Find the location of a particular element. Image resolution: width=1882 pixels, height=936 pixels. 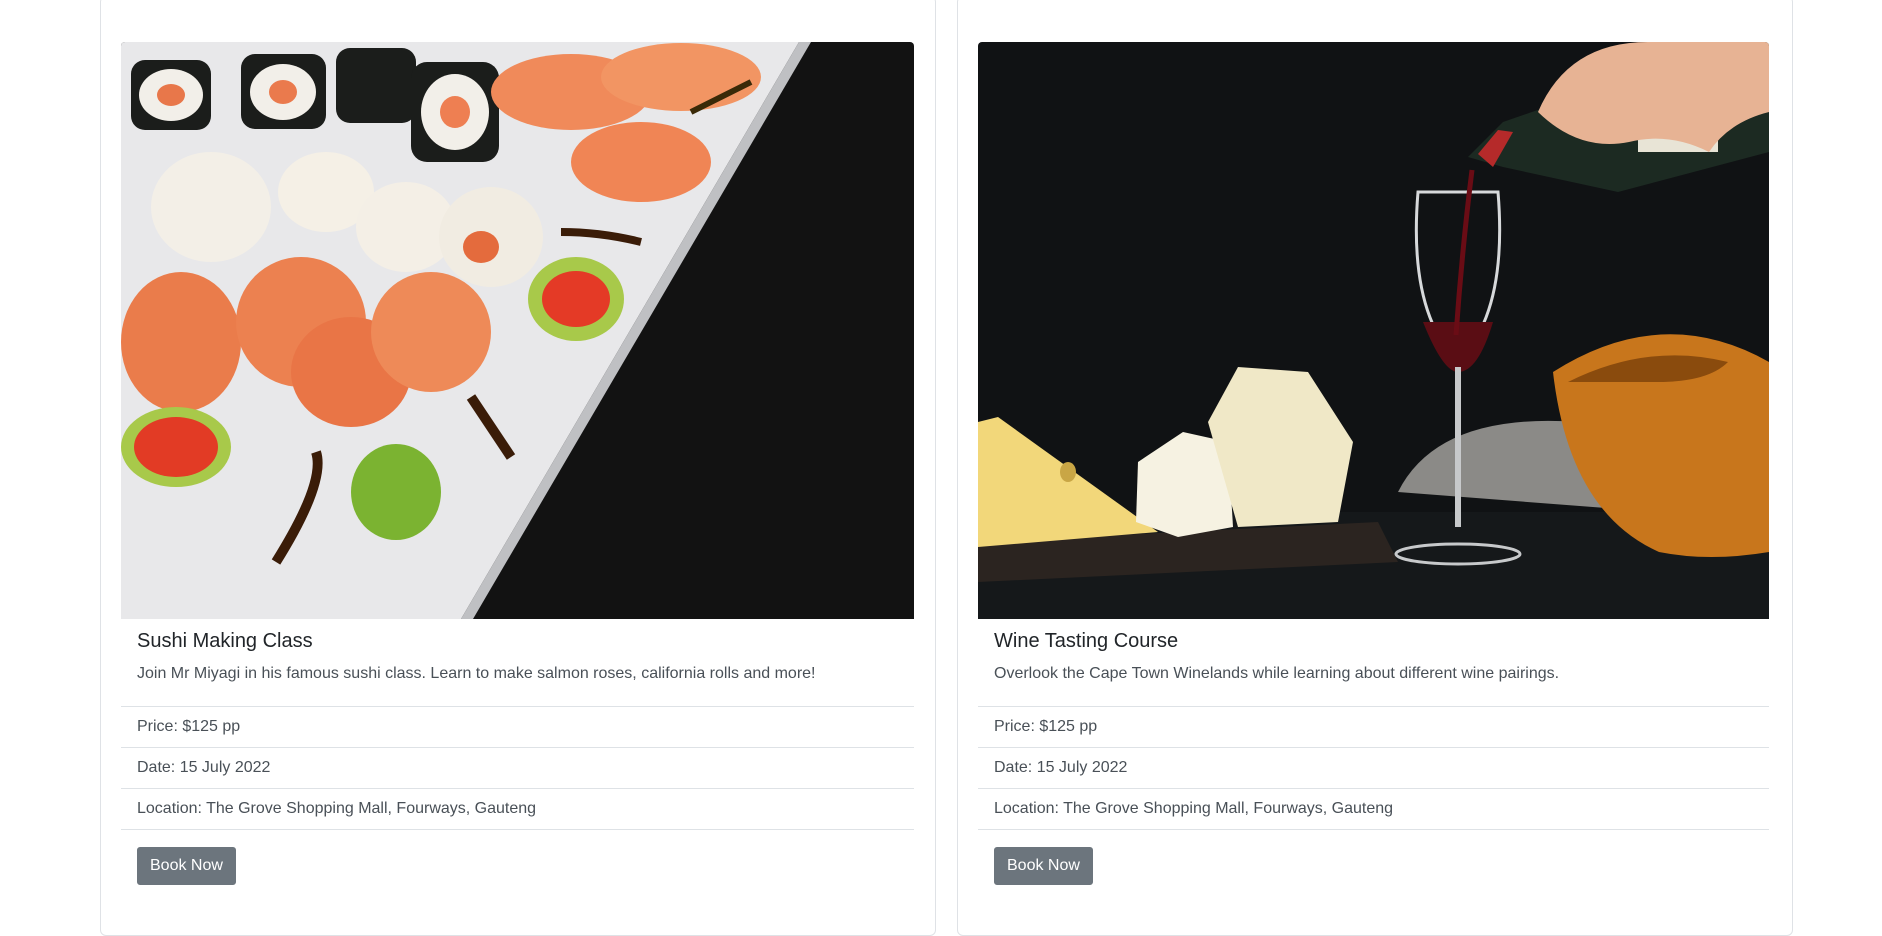

card-title: Wine Tasting Course is located at coordinates (1086, 641).